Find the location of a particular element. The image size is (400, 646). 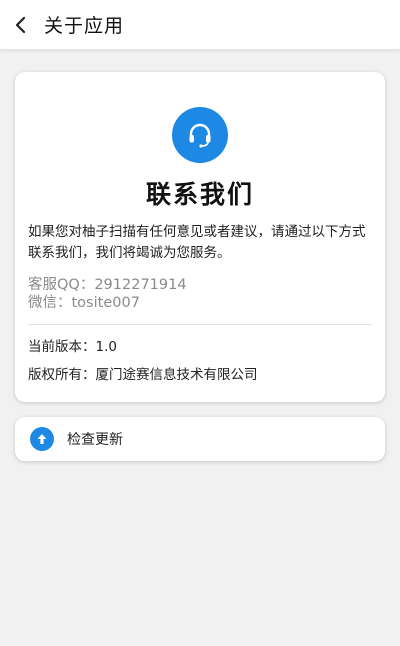

version-value: 1.0 is located at coordinates (106, 347).